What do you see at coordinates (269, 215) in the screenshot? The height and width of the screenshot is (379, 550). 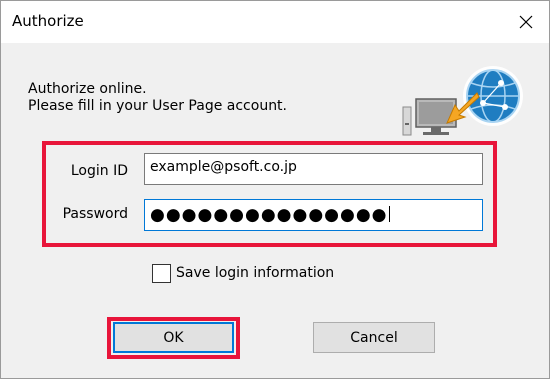 I see `password-mask: ●●●●●●●●●●●●●●●` at bounding box center [269, 215].